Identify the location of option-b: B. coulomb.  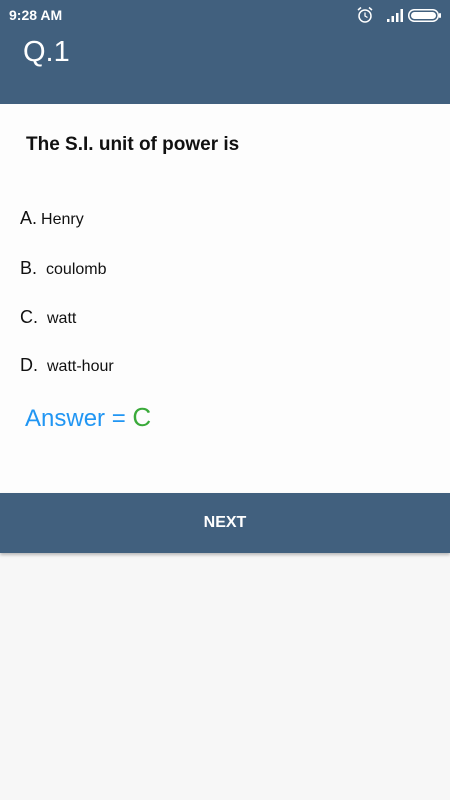
(63, 268).